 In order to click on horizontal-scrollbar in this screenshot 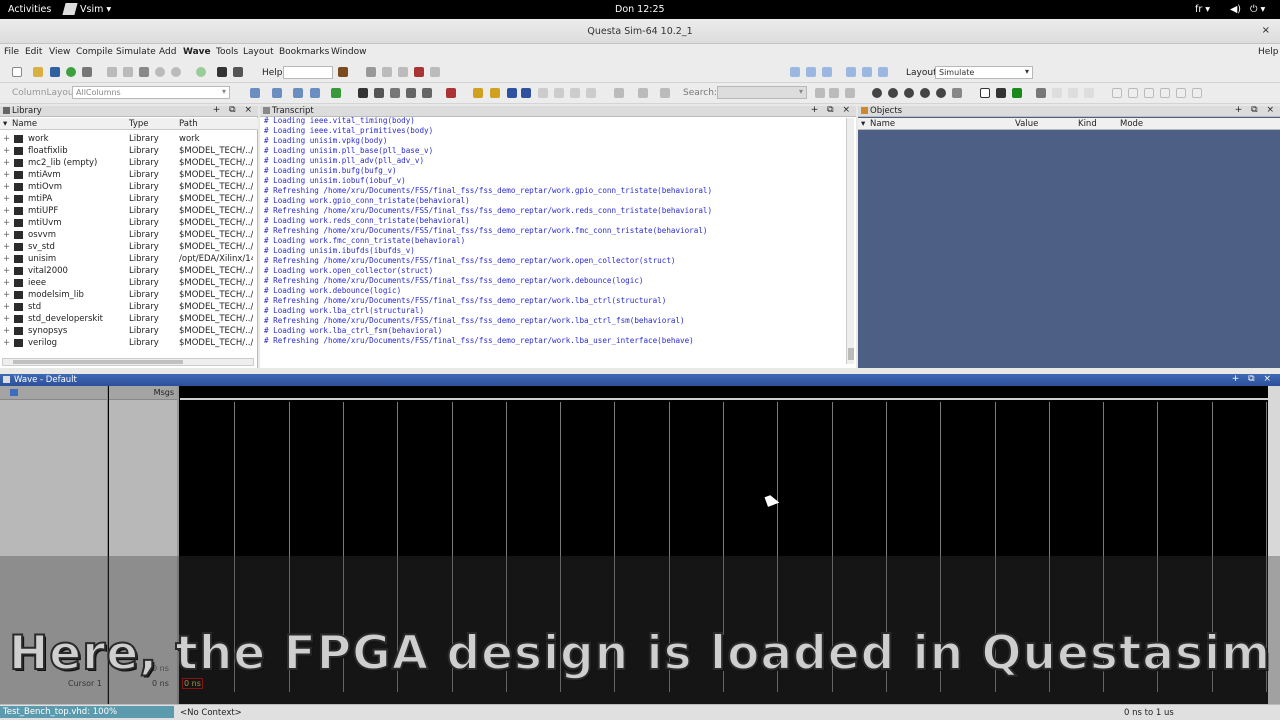, I will do `click(128, 362)`.